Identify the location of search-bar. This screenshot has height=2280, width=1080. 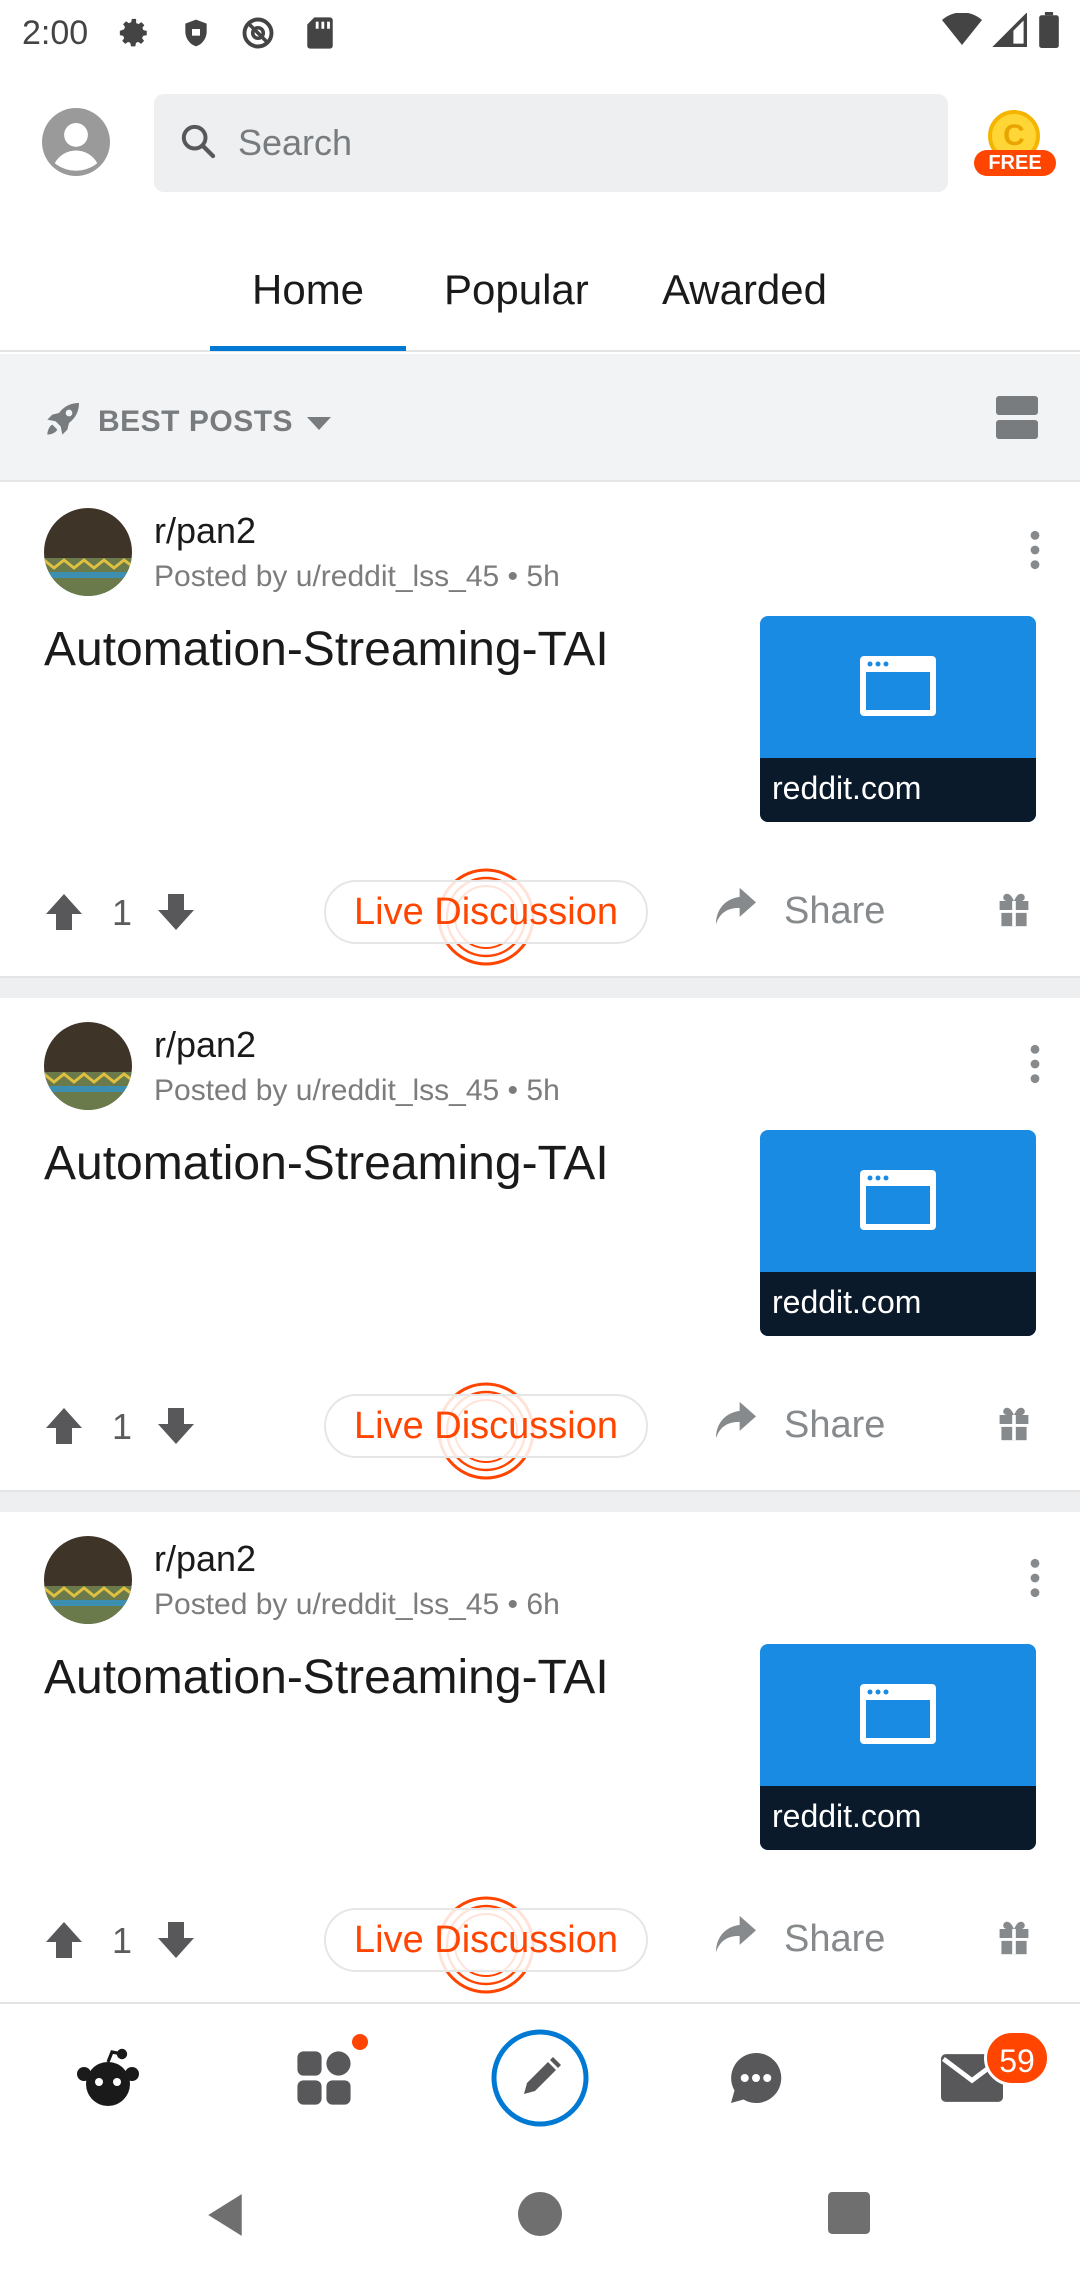
(551, 143).